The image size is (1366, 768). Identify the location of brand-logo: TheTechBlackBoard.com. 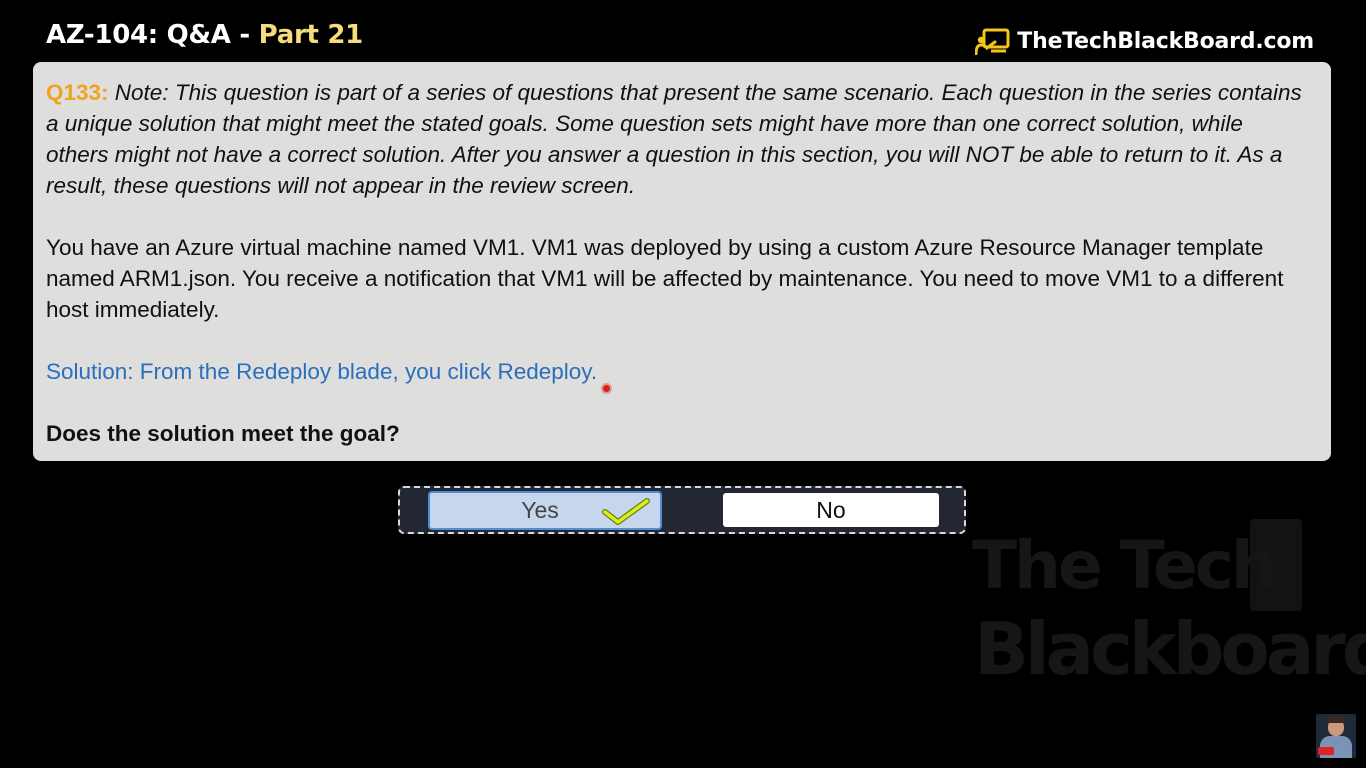
(1144, 41).